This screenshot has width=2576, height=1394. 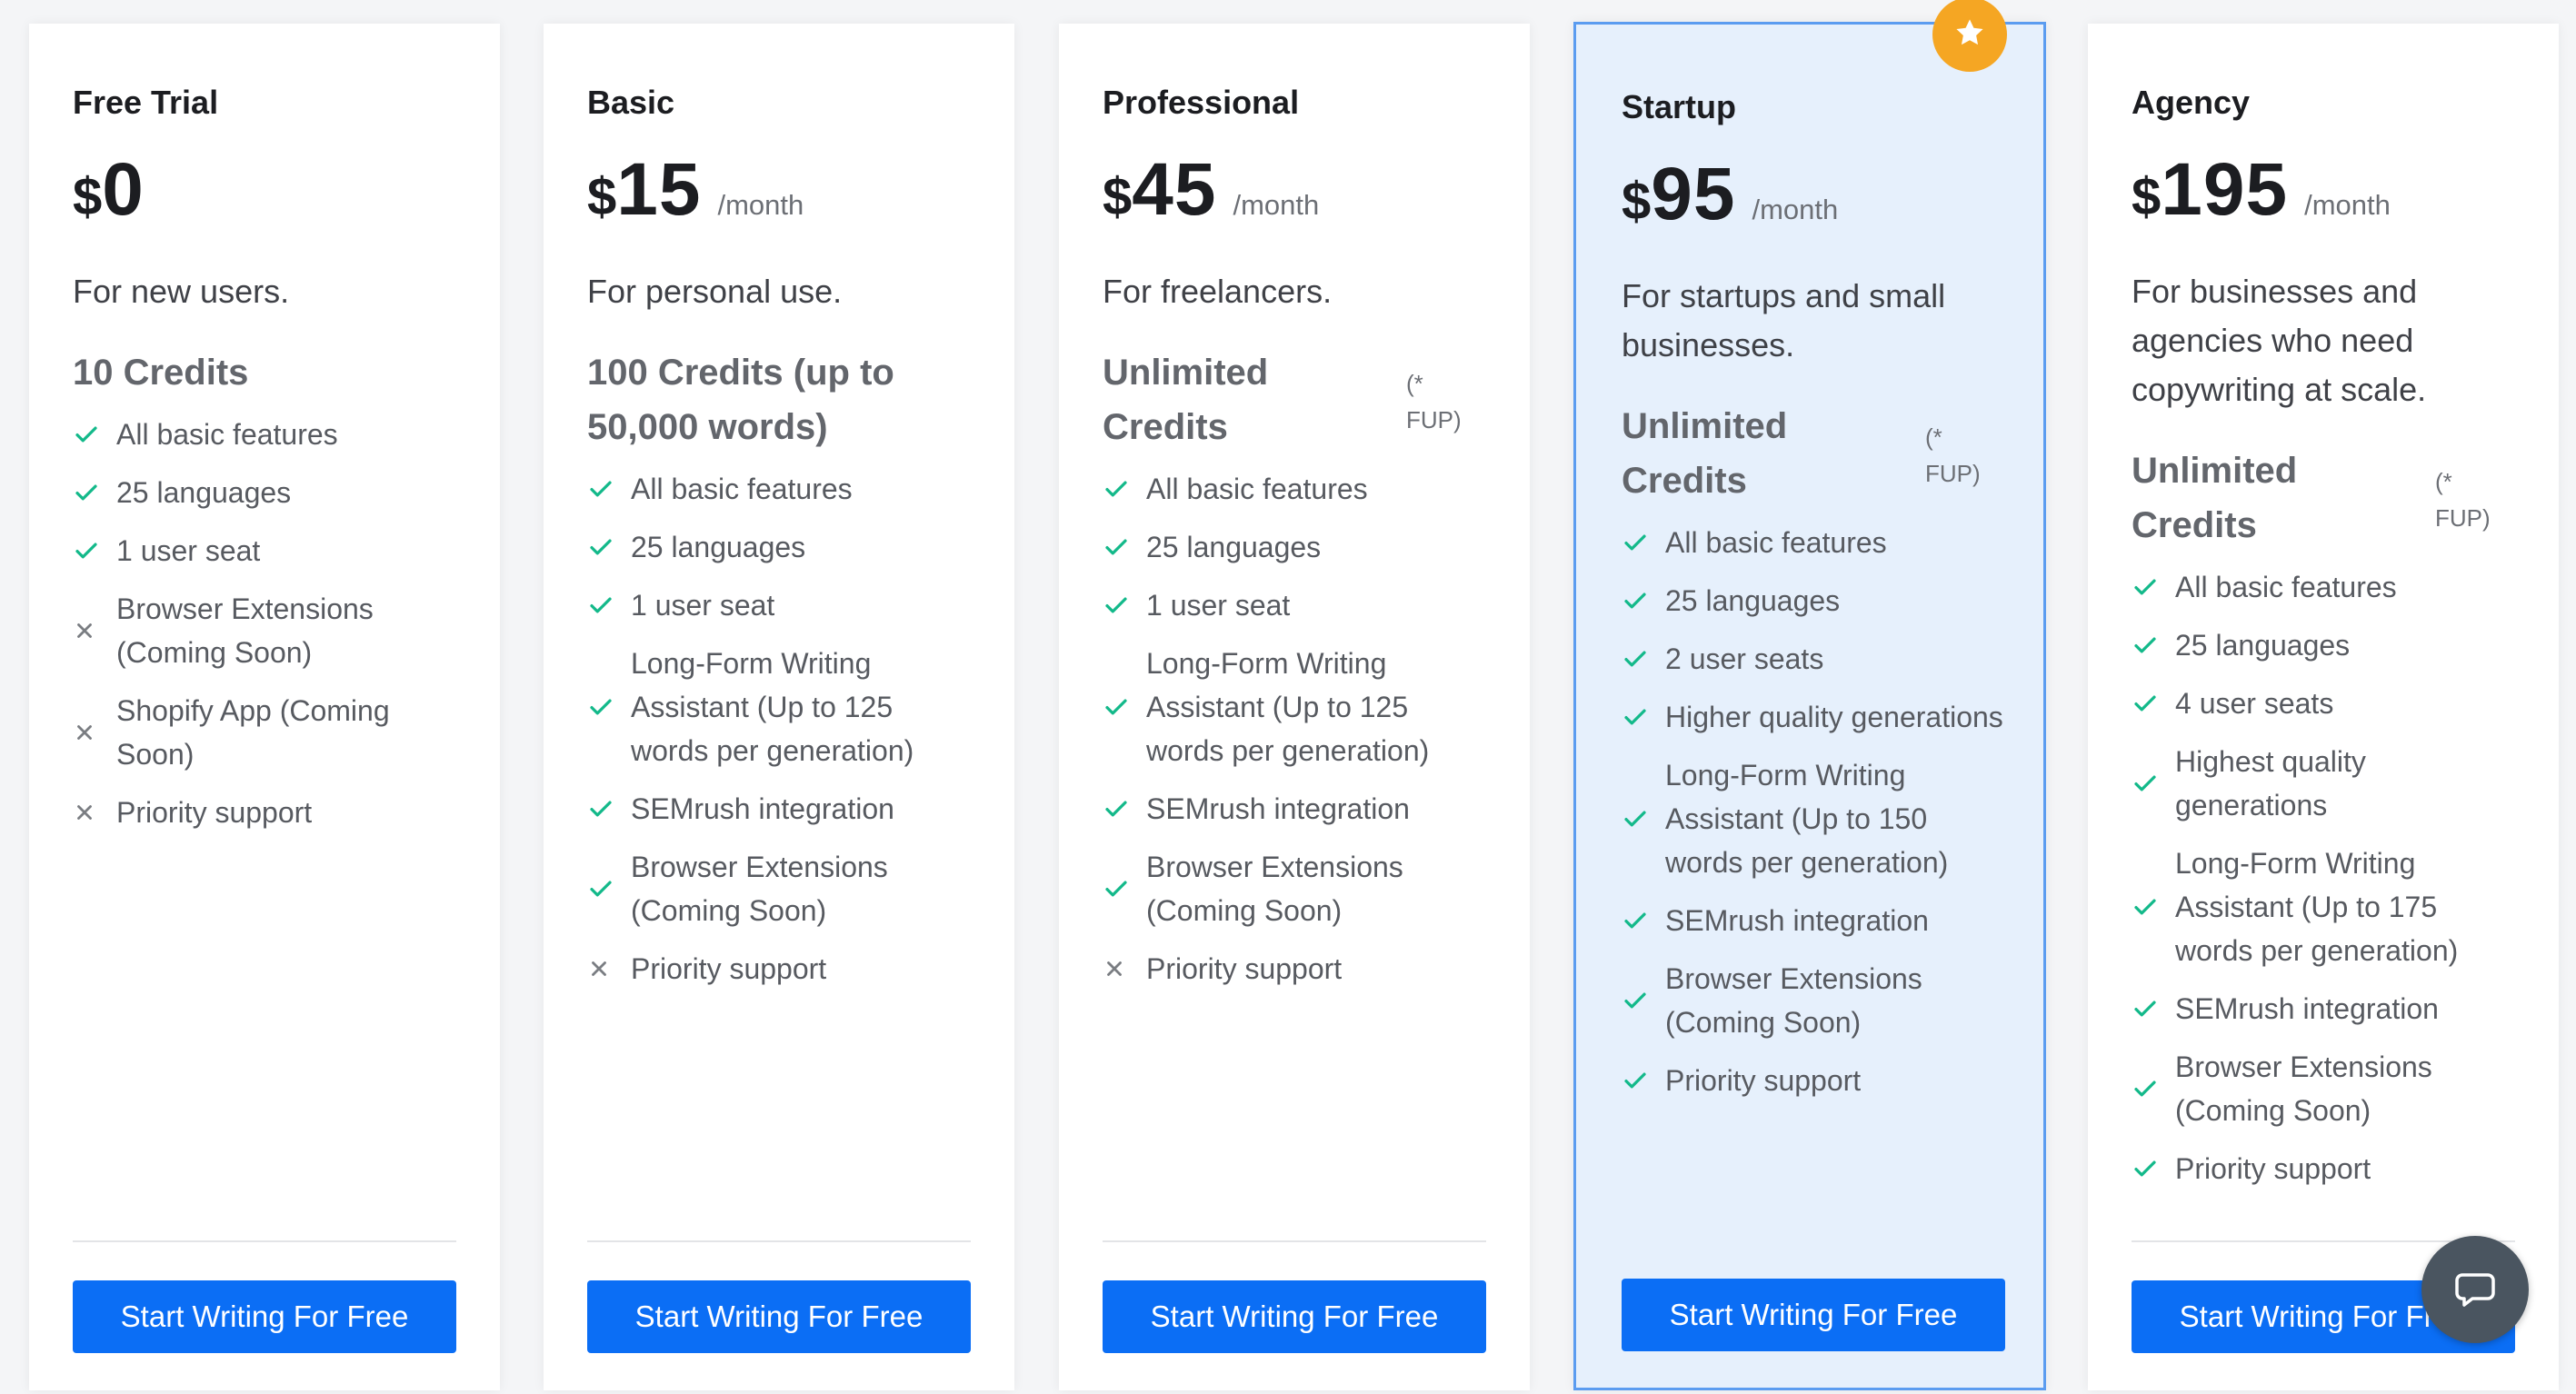 I want to click on credits-title: 10 Credits, so click(x=161, y=373).